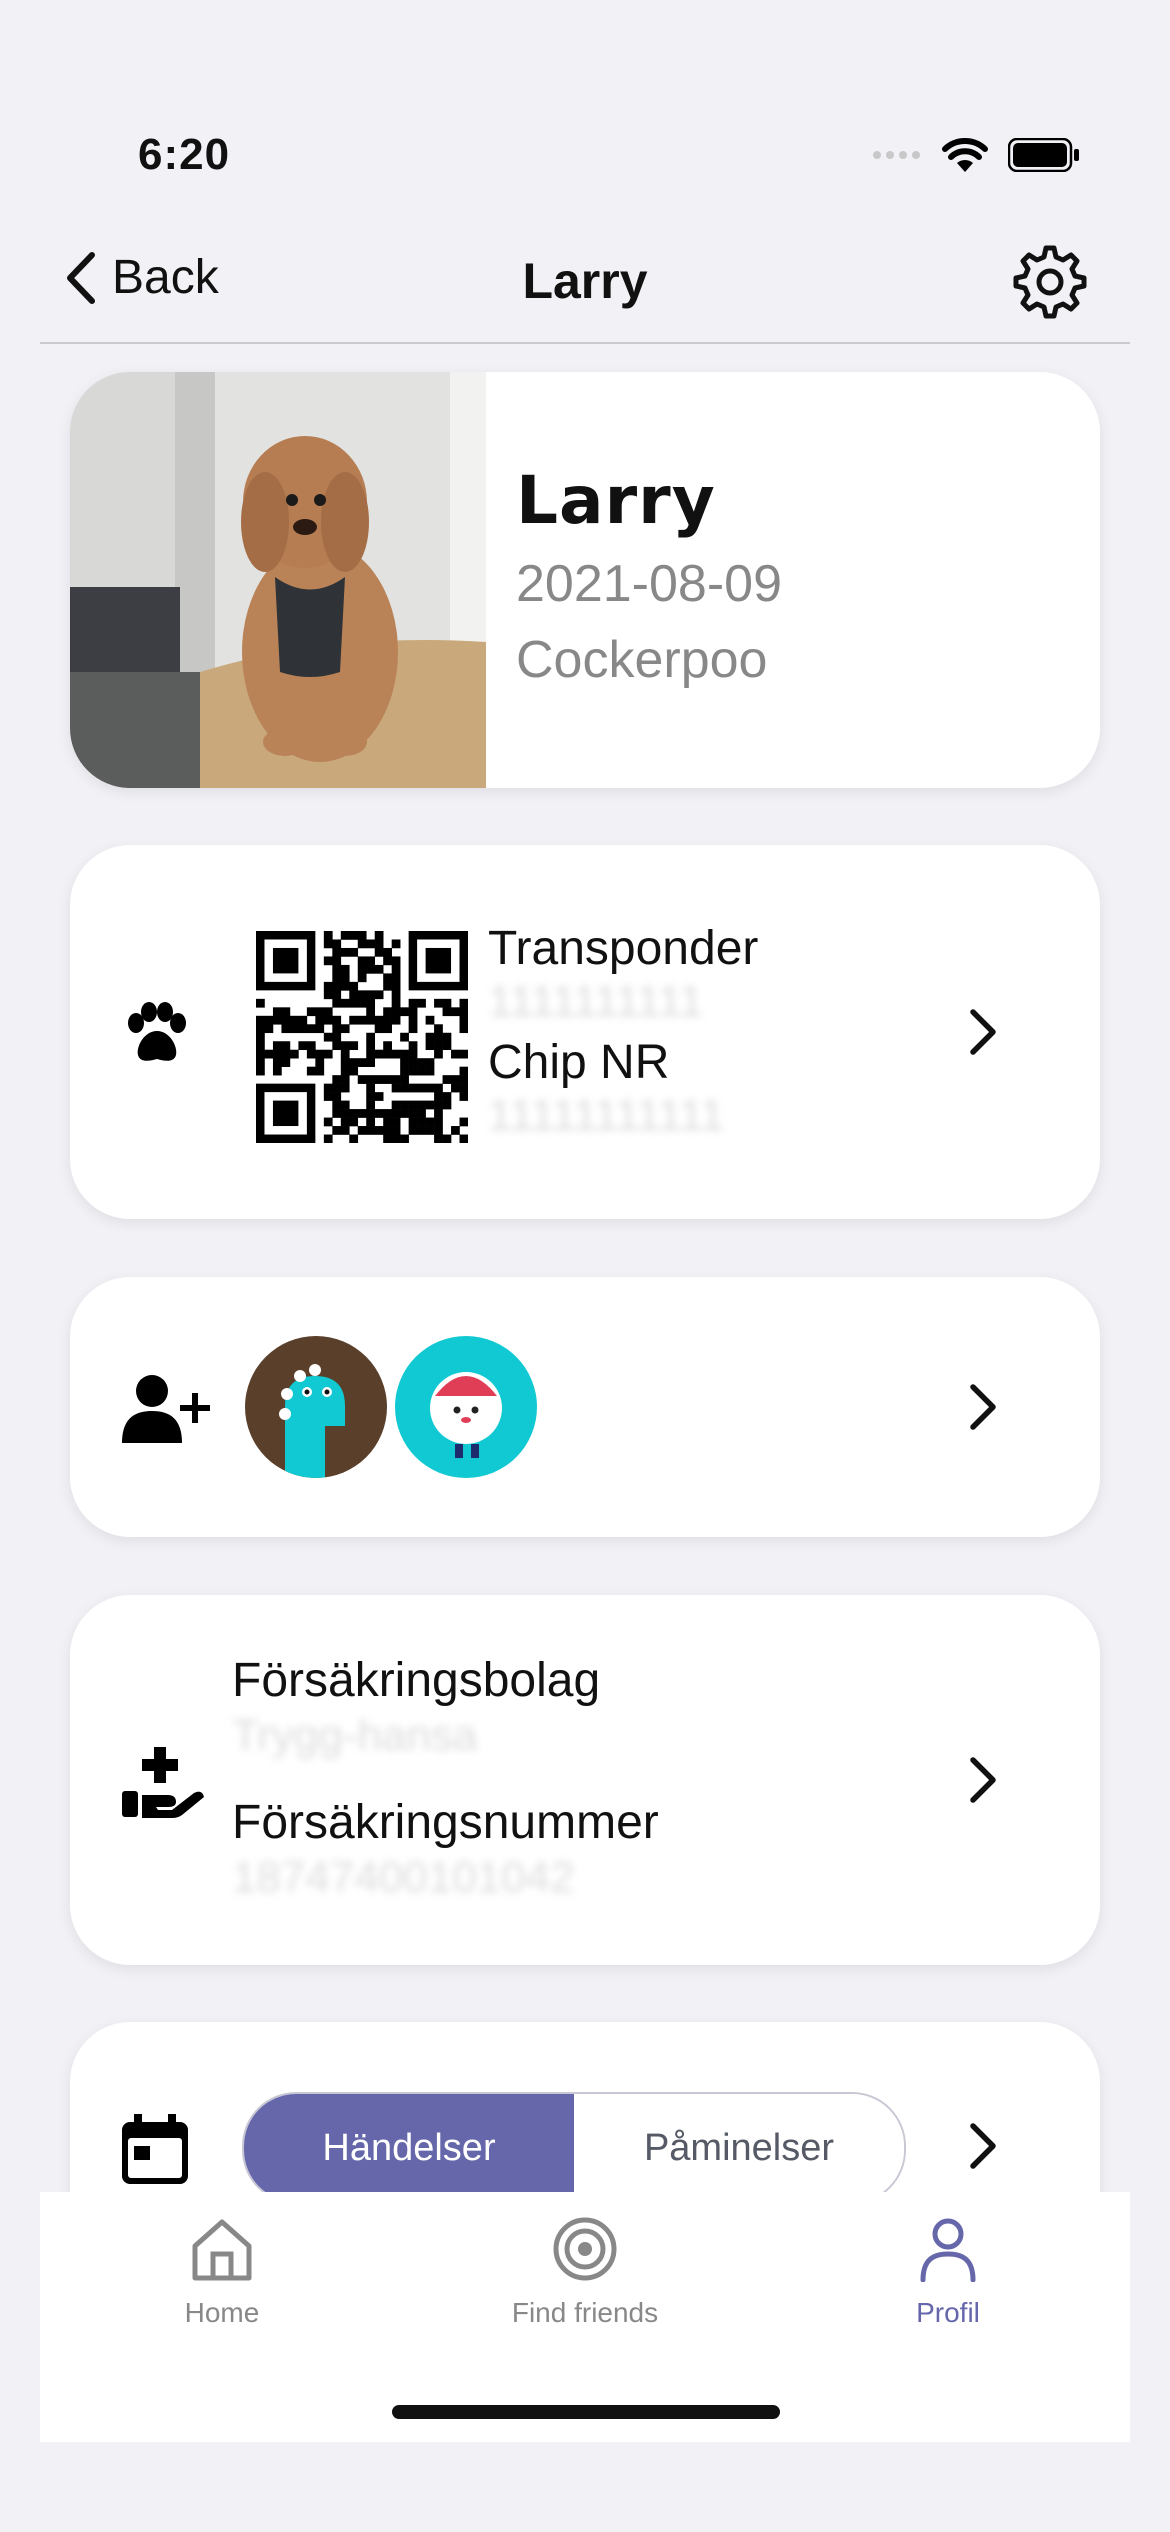 The height and width of the screenshot is (2532, 1170). I want to click on status-time: 6:20, so click(184, 154).